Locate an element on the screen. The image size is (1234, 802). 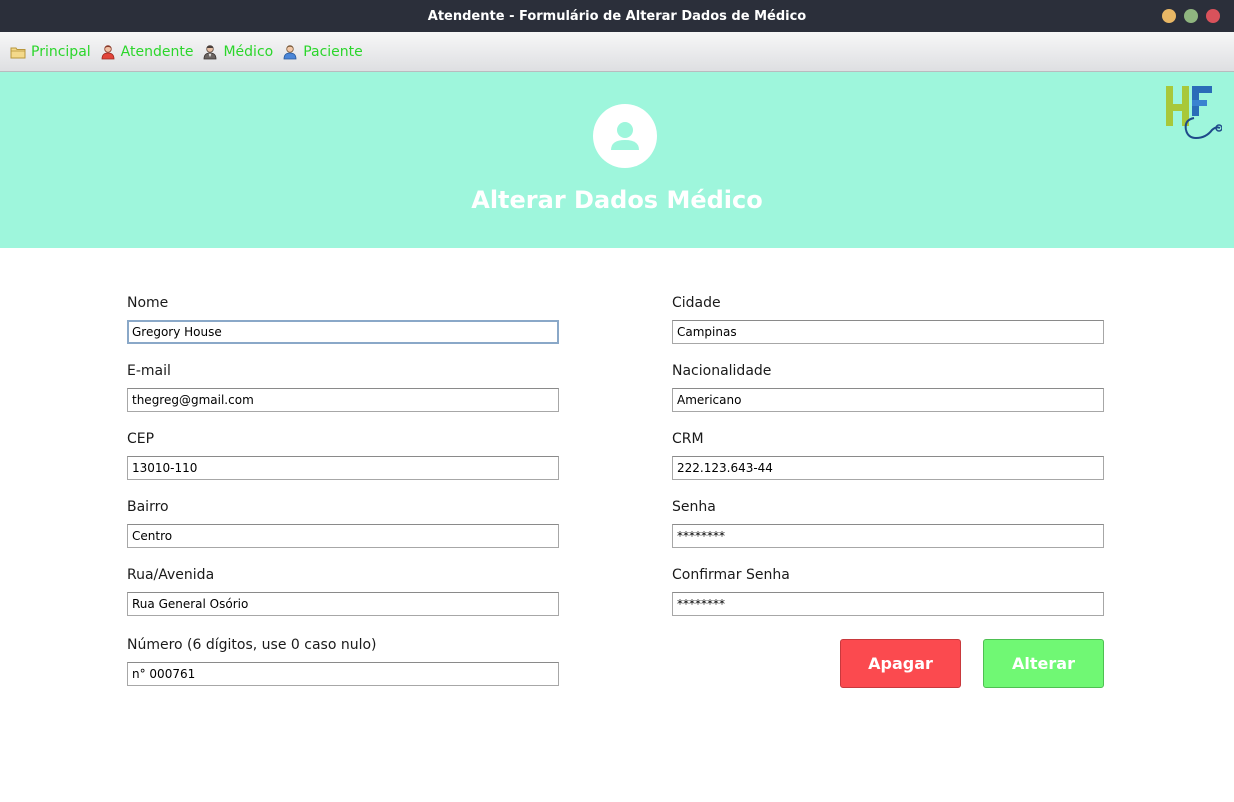
nome-field-group: Nome is located at coordinates (343, 319).